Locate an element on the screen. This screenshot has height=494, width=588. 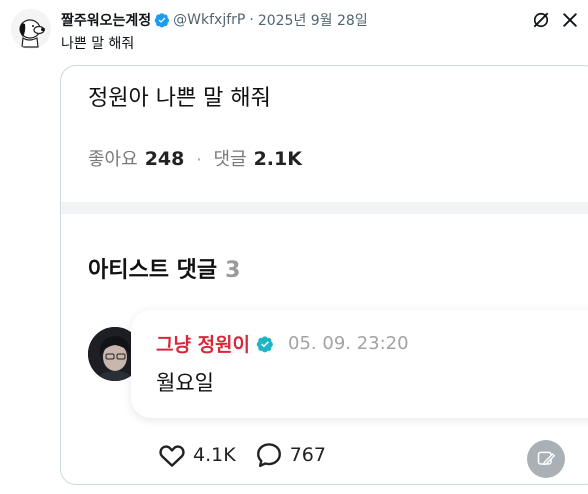
profile-avatar is located at coordinates (31, 29).